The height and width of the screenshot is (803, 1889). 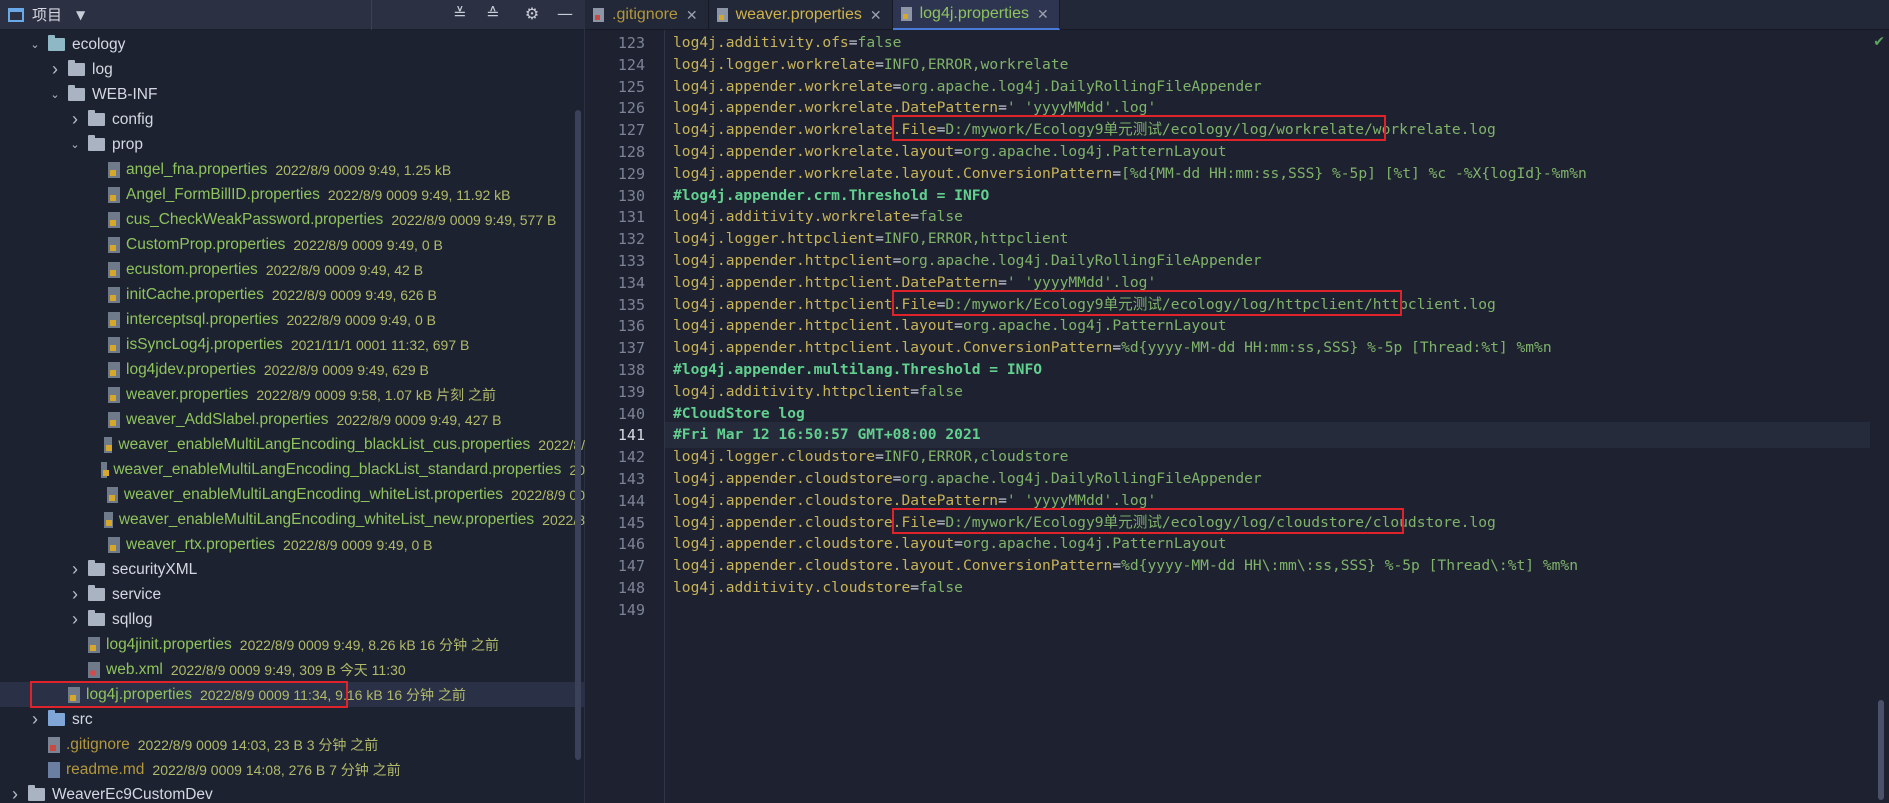 I want to click on tree-item: ⌄ WEB-INF, so click(x=292, y=94).